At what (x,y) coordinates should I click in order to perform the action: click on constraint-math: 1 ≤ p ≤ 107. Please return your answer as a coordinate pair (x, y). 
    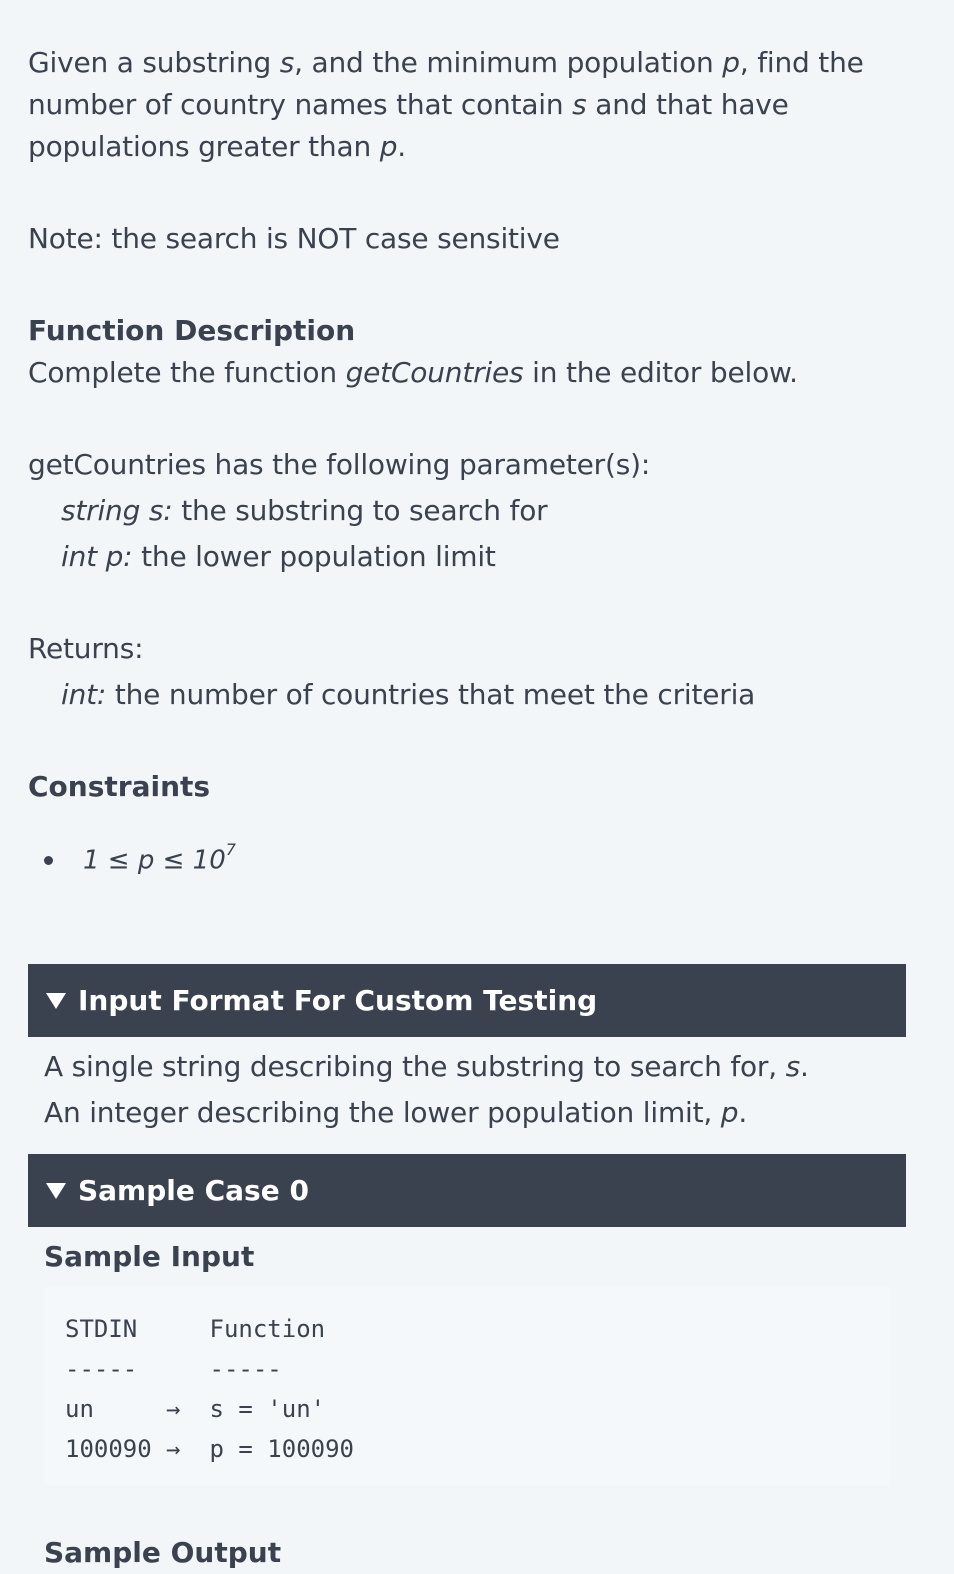
    Looking at the image, I should click on (159, 858).